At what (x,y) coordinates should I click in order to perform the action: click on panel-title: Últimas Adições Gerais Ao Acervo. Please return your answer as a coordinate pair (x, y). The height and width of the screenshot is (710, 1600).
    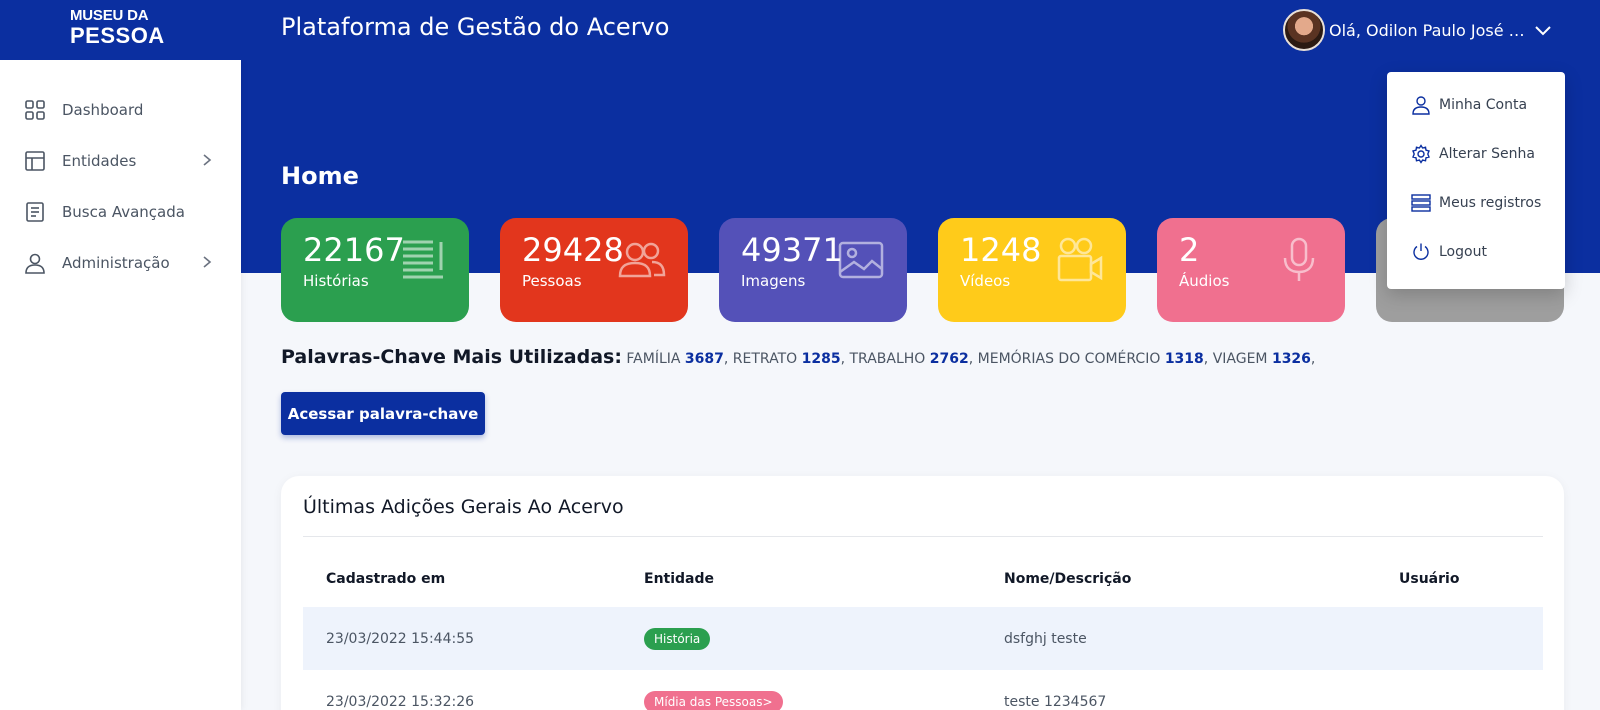
    Looking at the image, I should click on (463, 507).